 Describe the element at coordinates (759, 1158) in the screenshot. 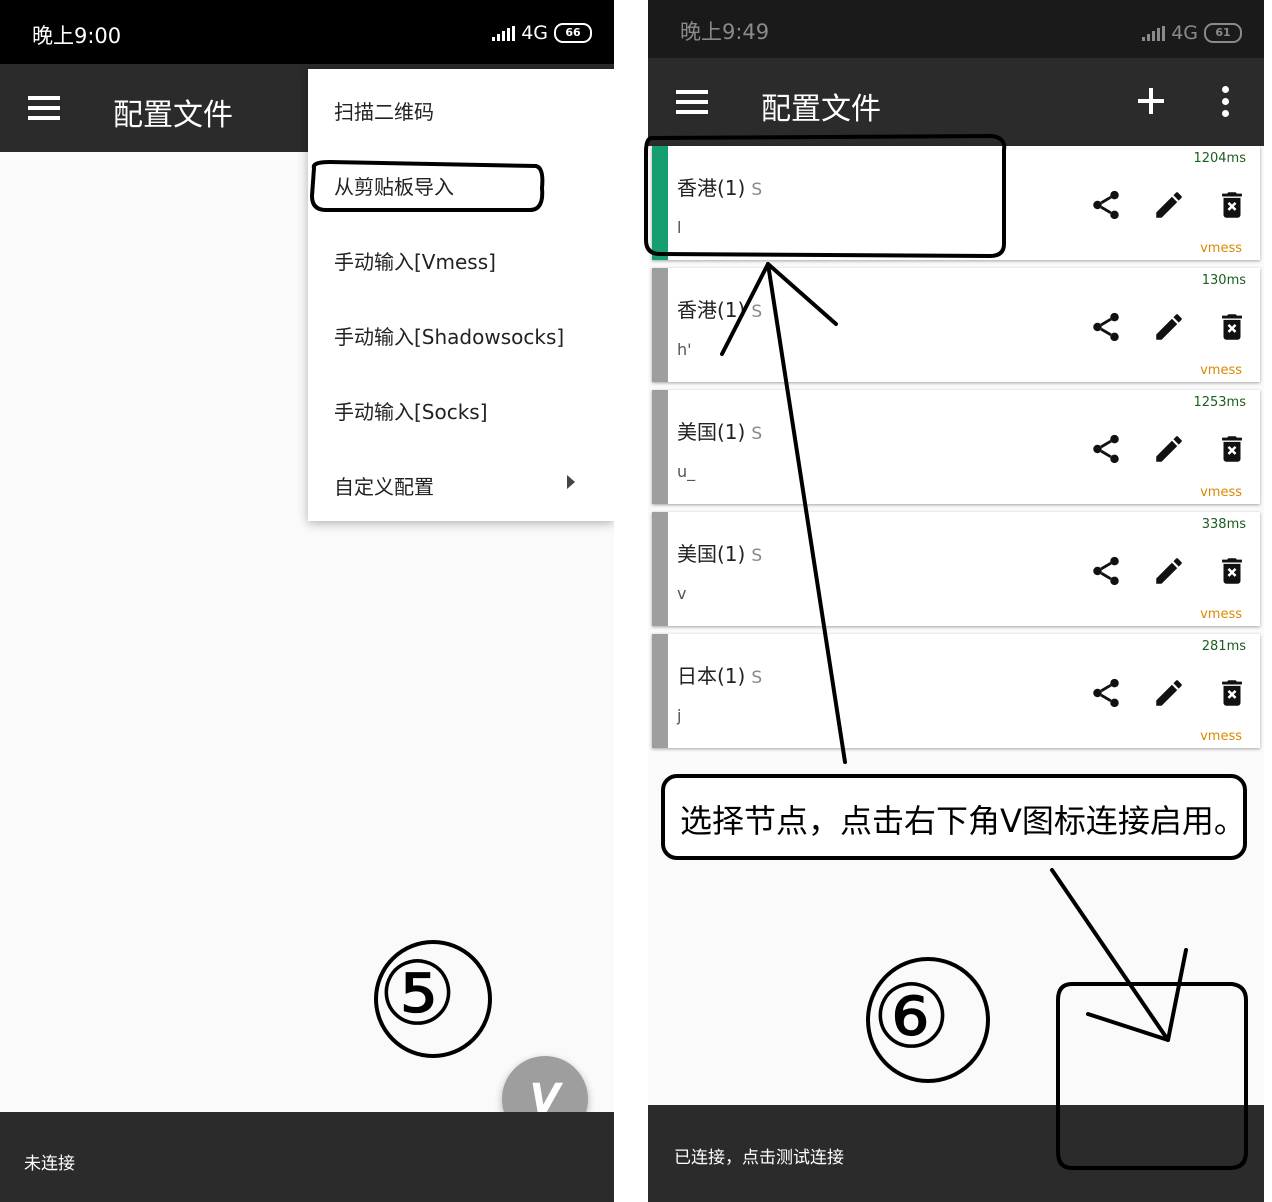

I see `connection-status-text: 已连接，点击测试连接` at that location.